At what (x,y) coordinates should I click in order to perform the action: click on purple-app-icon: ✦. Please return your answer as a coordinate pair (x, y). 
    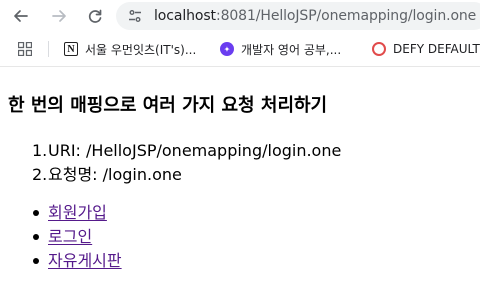
    Looking at the image, I should click on (227, 49).